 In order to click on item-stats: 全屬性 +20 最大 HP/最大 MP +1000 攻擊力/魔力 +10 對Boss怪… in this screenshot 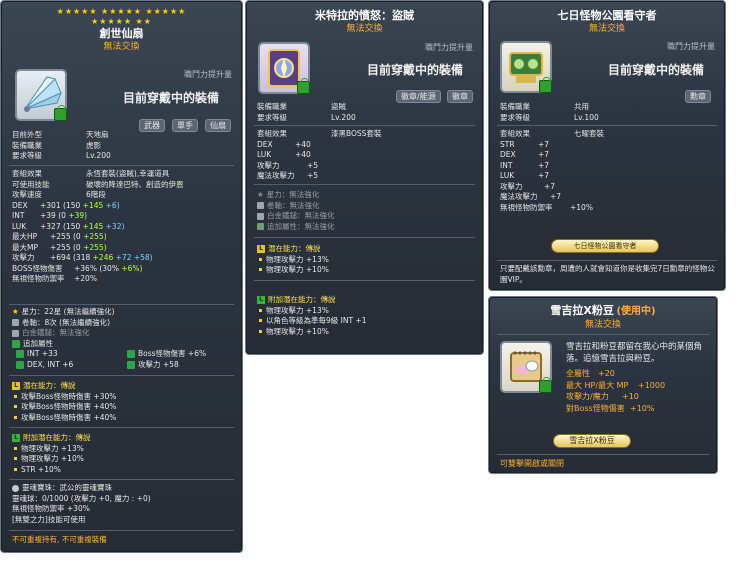, I will do `click(616, 391)`.